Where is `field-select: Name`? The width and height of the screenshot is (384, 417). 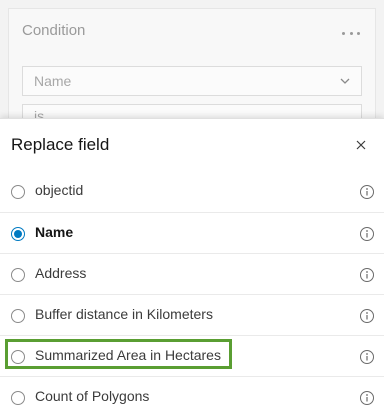 field-select: Name is located at coordinates (192, 81).